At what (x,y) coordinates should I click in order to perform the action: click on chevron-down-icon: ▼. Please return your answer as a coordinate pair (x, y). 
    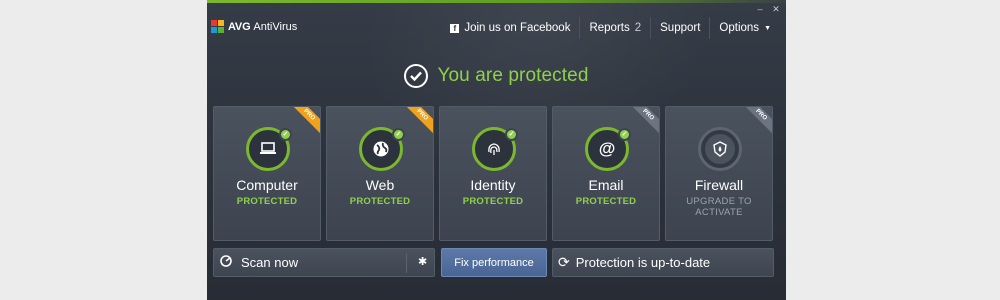
    Looking at the image, I should click on (767, 28).